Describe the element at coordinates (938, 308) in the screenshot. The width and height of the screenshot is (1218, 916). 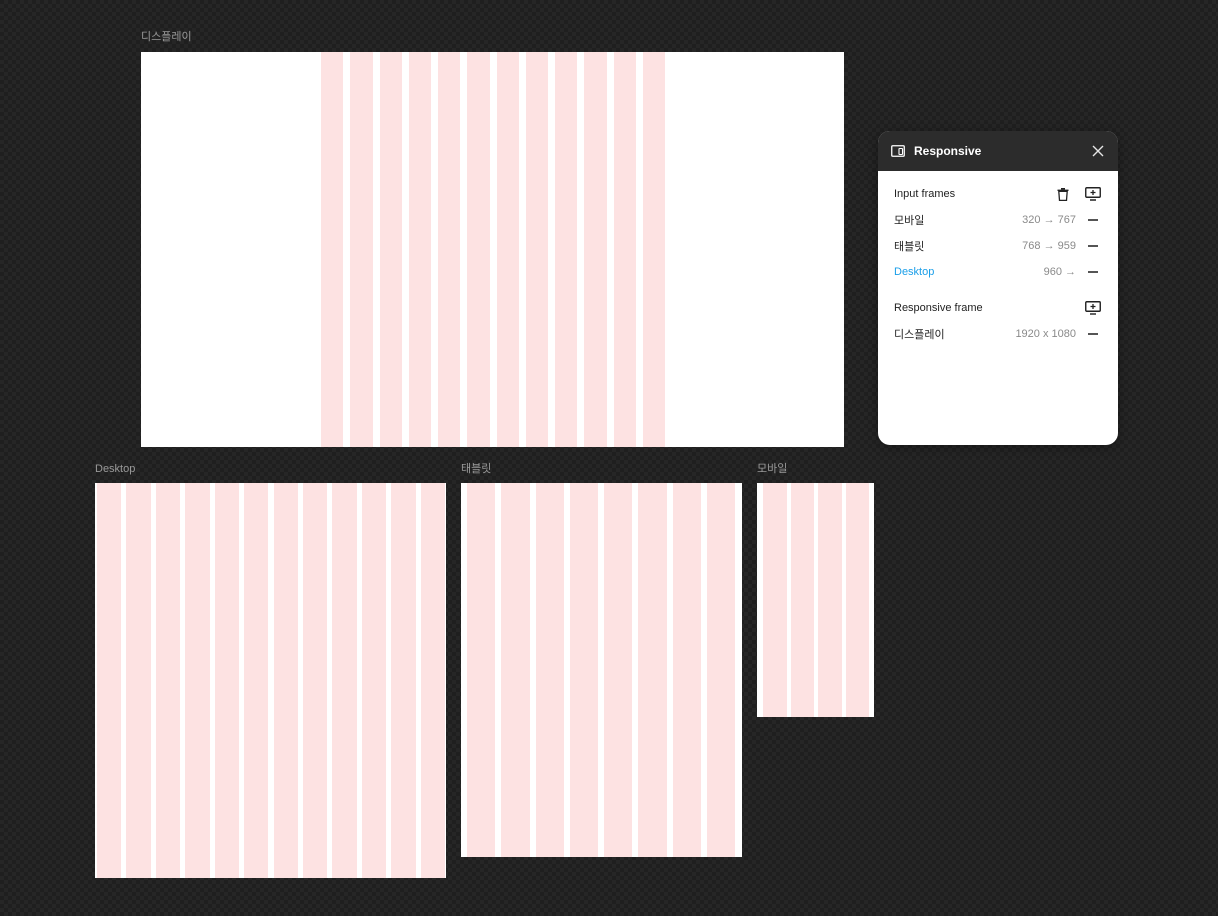
I see `responsive-frame-title: Responsive frame` at that location.